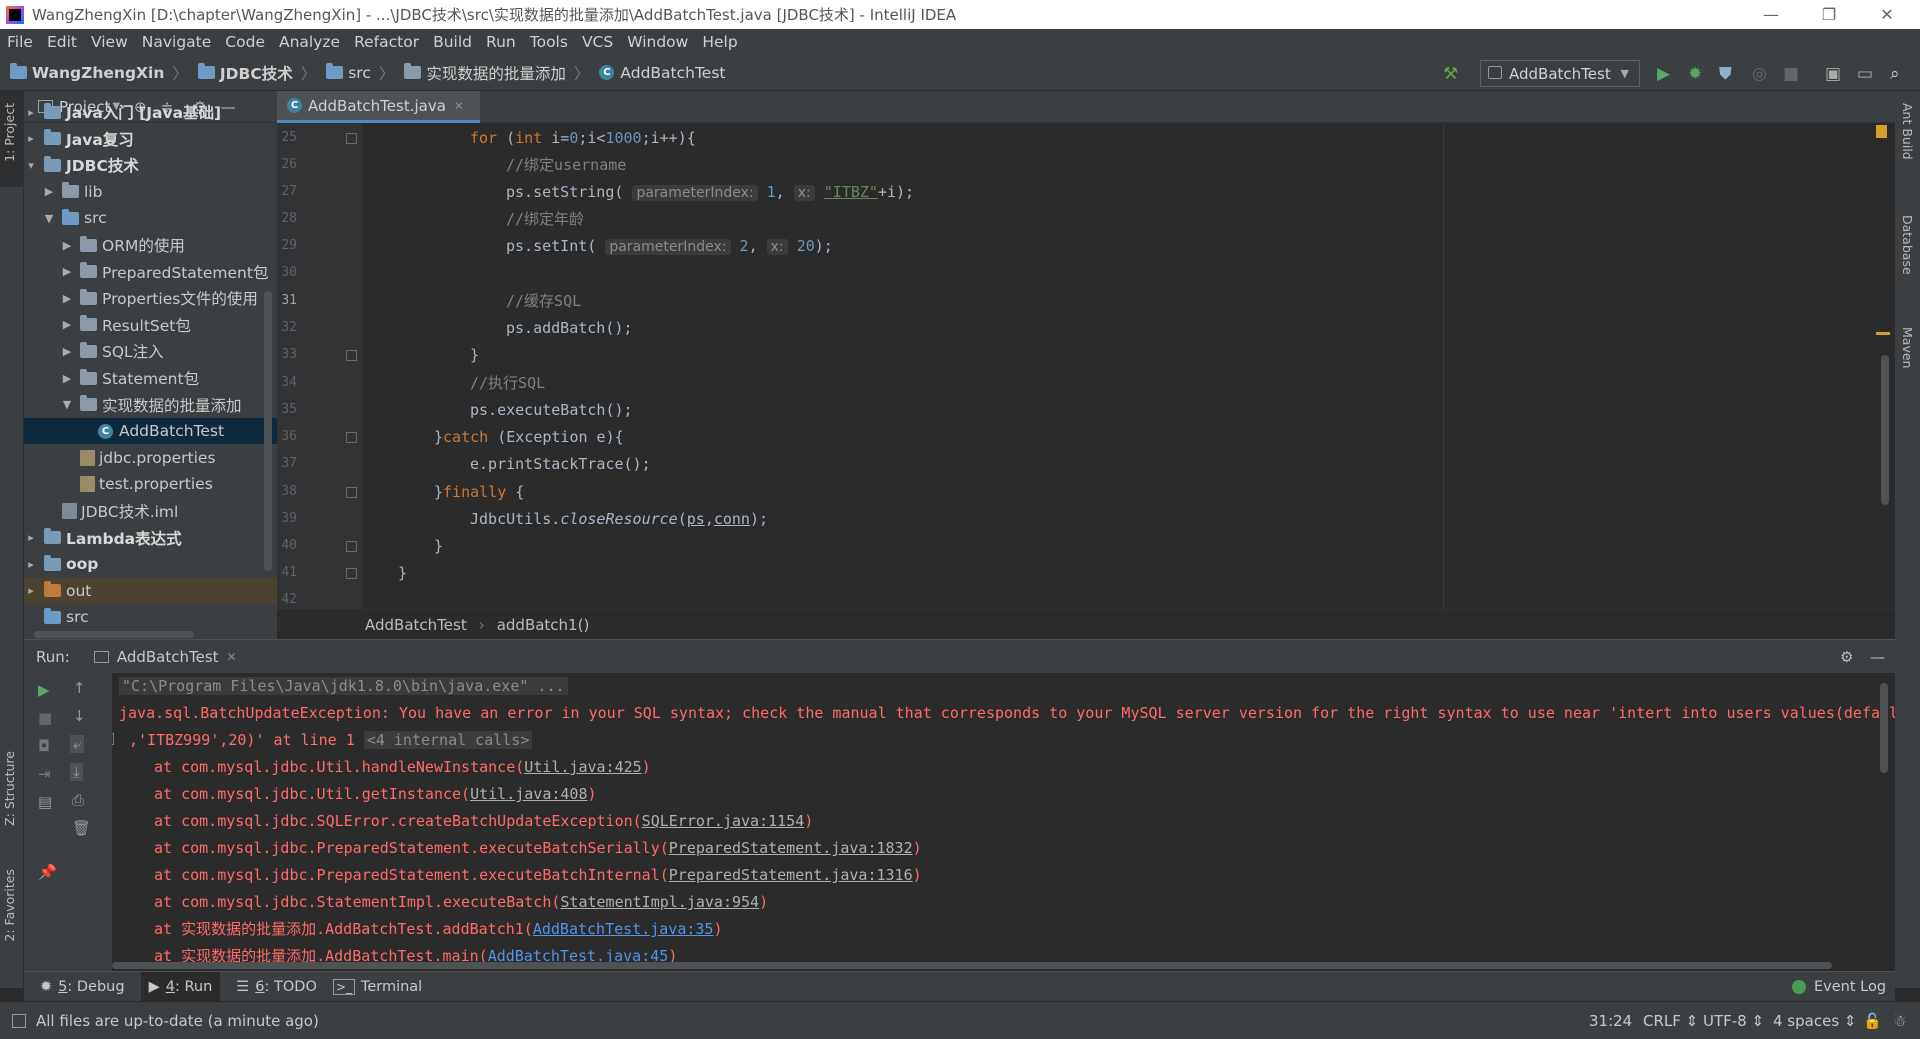 The width and height of the screenshot is (1920, 1039). What do you see at coordinates (1695, 74) in the screenshot?
I see `debug-icon: ✹` at bounding box center [1695, 74].